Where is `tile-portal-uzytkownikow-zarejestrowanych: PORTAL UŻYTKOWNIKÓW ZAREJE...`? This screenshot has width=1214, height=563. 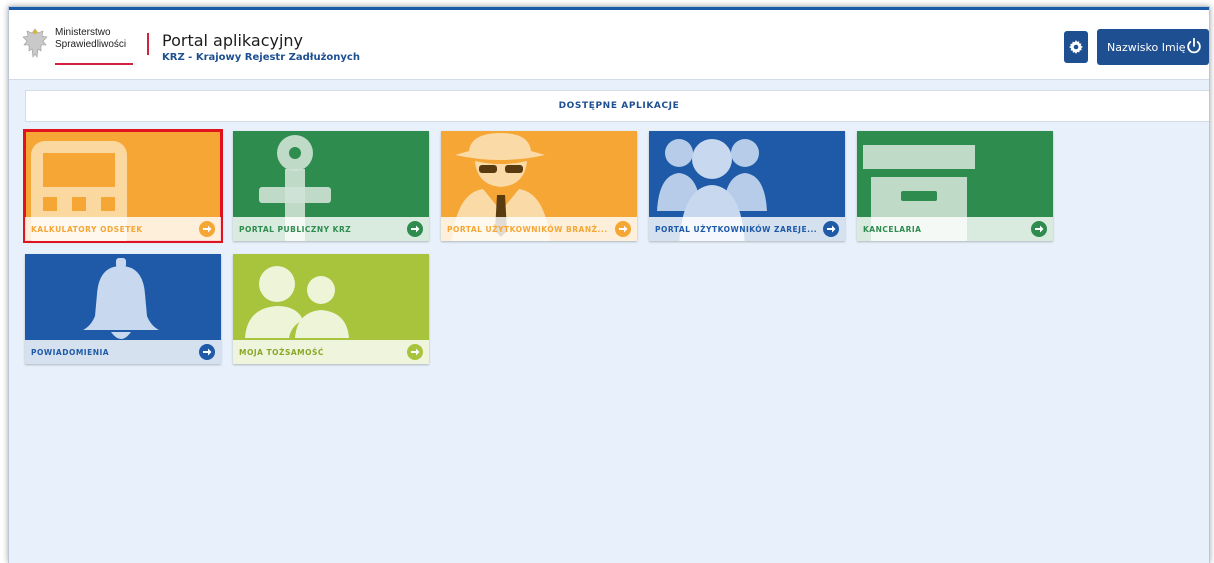
tile-portal-uzytkownikow-zarejestrowanych: PORTAL UŻYTKOWNIKÓW ZAREJE... is located at coordinates (747, 186).